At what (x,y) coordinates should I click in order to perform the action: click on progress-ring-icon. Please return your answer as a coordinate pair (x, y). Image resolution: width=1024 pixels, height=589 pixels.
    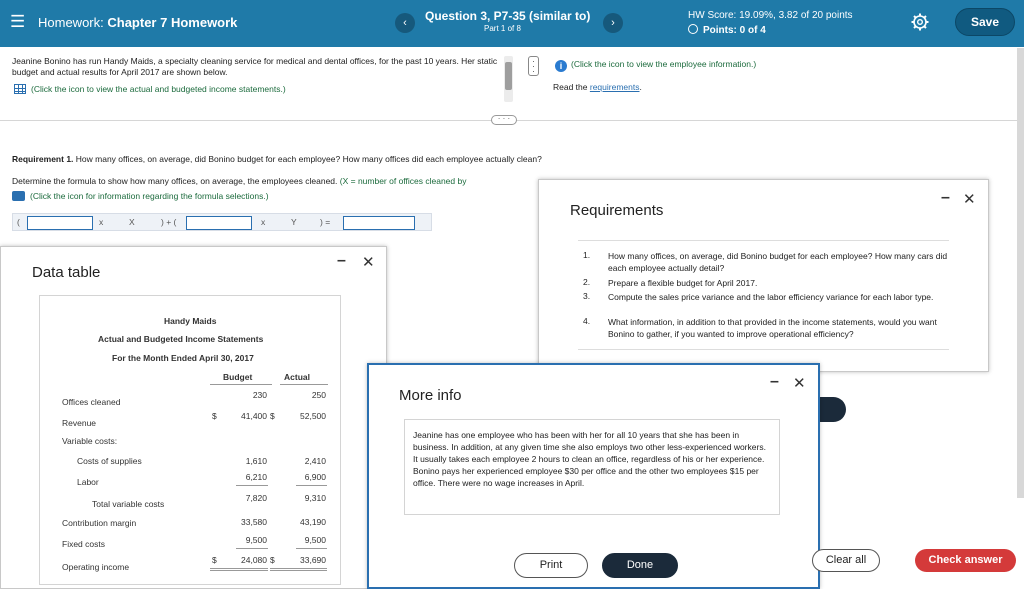
    Looking at the image, I should click on (693, 29).